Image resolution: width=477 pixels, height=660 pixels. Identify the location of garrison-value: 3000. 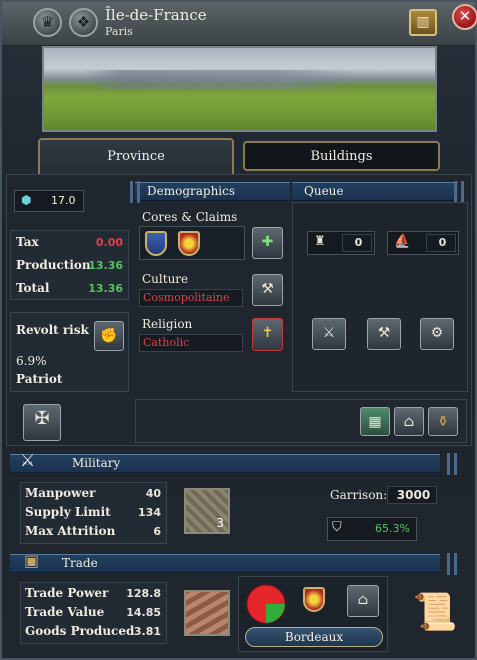
(412, 495).